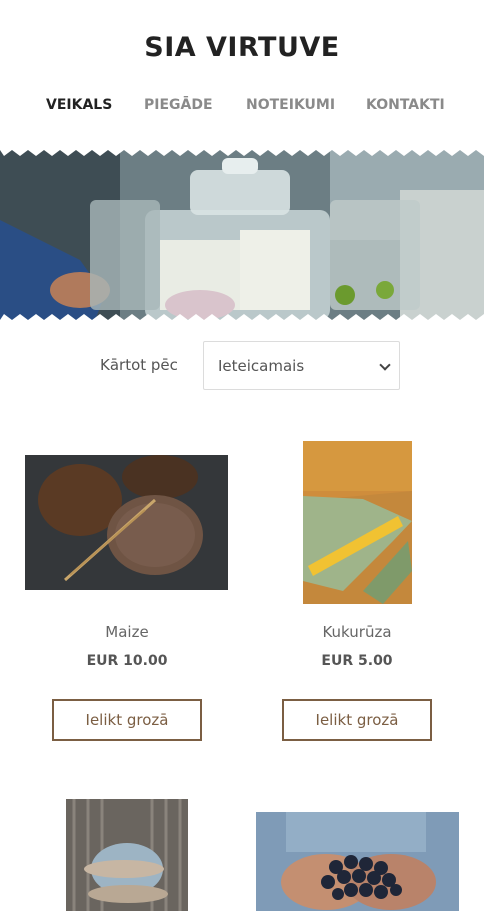 This screenshot has height=911, width=484. I want to click on fish-icon, so click(127, 855).